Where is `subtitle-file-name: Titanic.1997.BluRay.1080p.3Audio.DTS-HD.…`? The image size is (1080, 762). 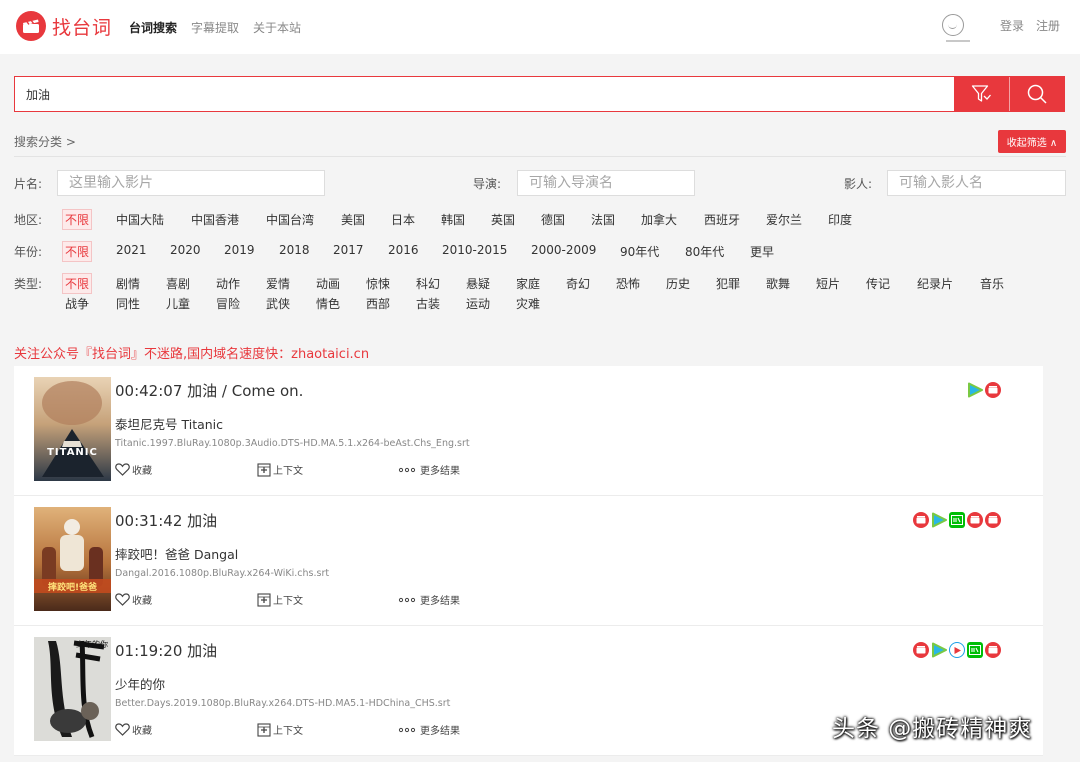 subtitle-file-name: Titanic.1997.BluRay.1080p.3Audio.DTS-HD.… is located at coordinates (292, 443).